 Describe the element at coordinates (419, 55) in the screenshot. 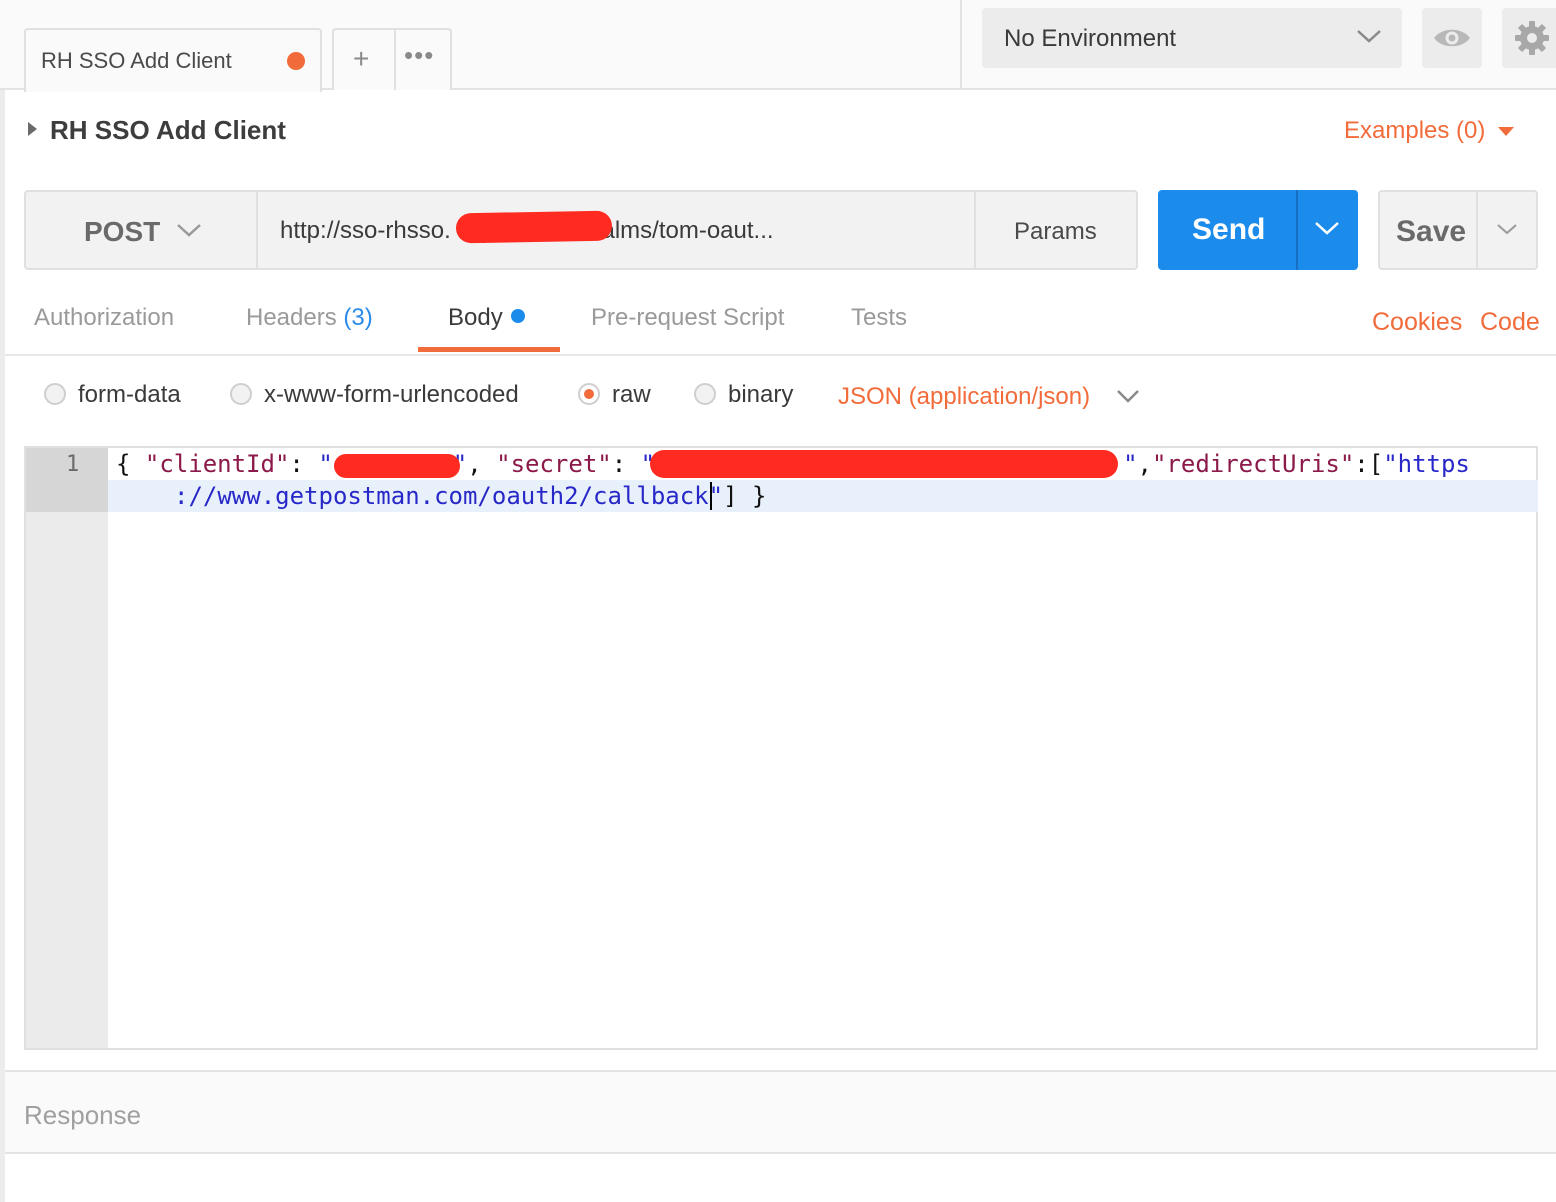

I see `more-tabs-button: •••` at that location.